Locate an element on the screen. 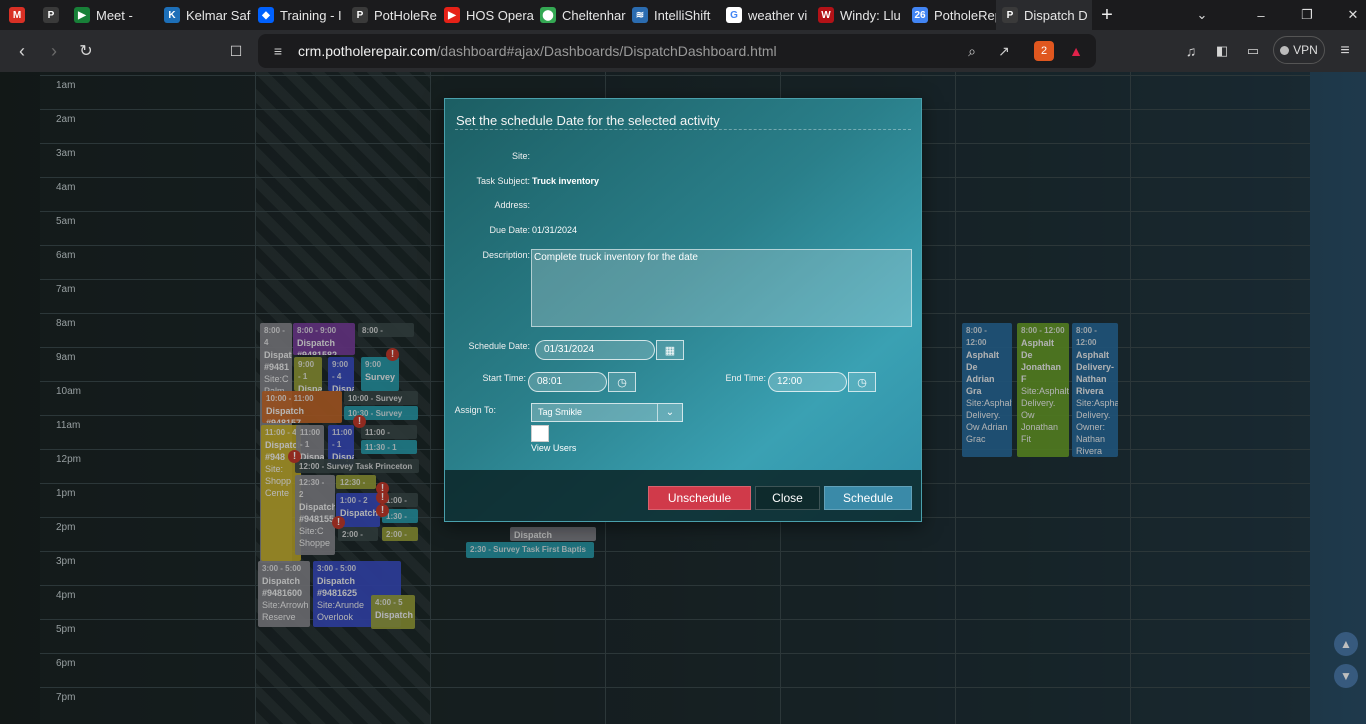 The height and width of the screenshot is (724, 1366). zoom-icon: ⌕ is located at coordinates (972, 51).